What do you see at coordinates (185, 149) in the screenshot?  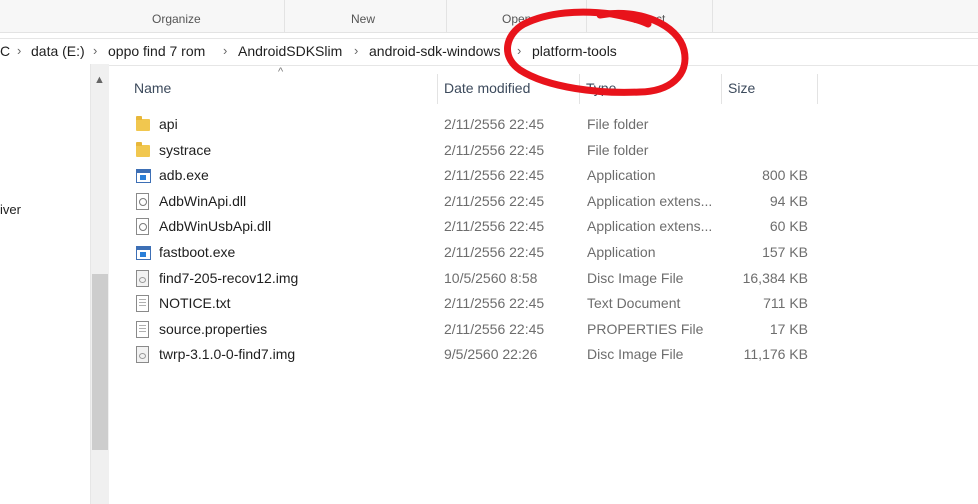 I see `file-name: systrace` at bounding box center [185, 149].